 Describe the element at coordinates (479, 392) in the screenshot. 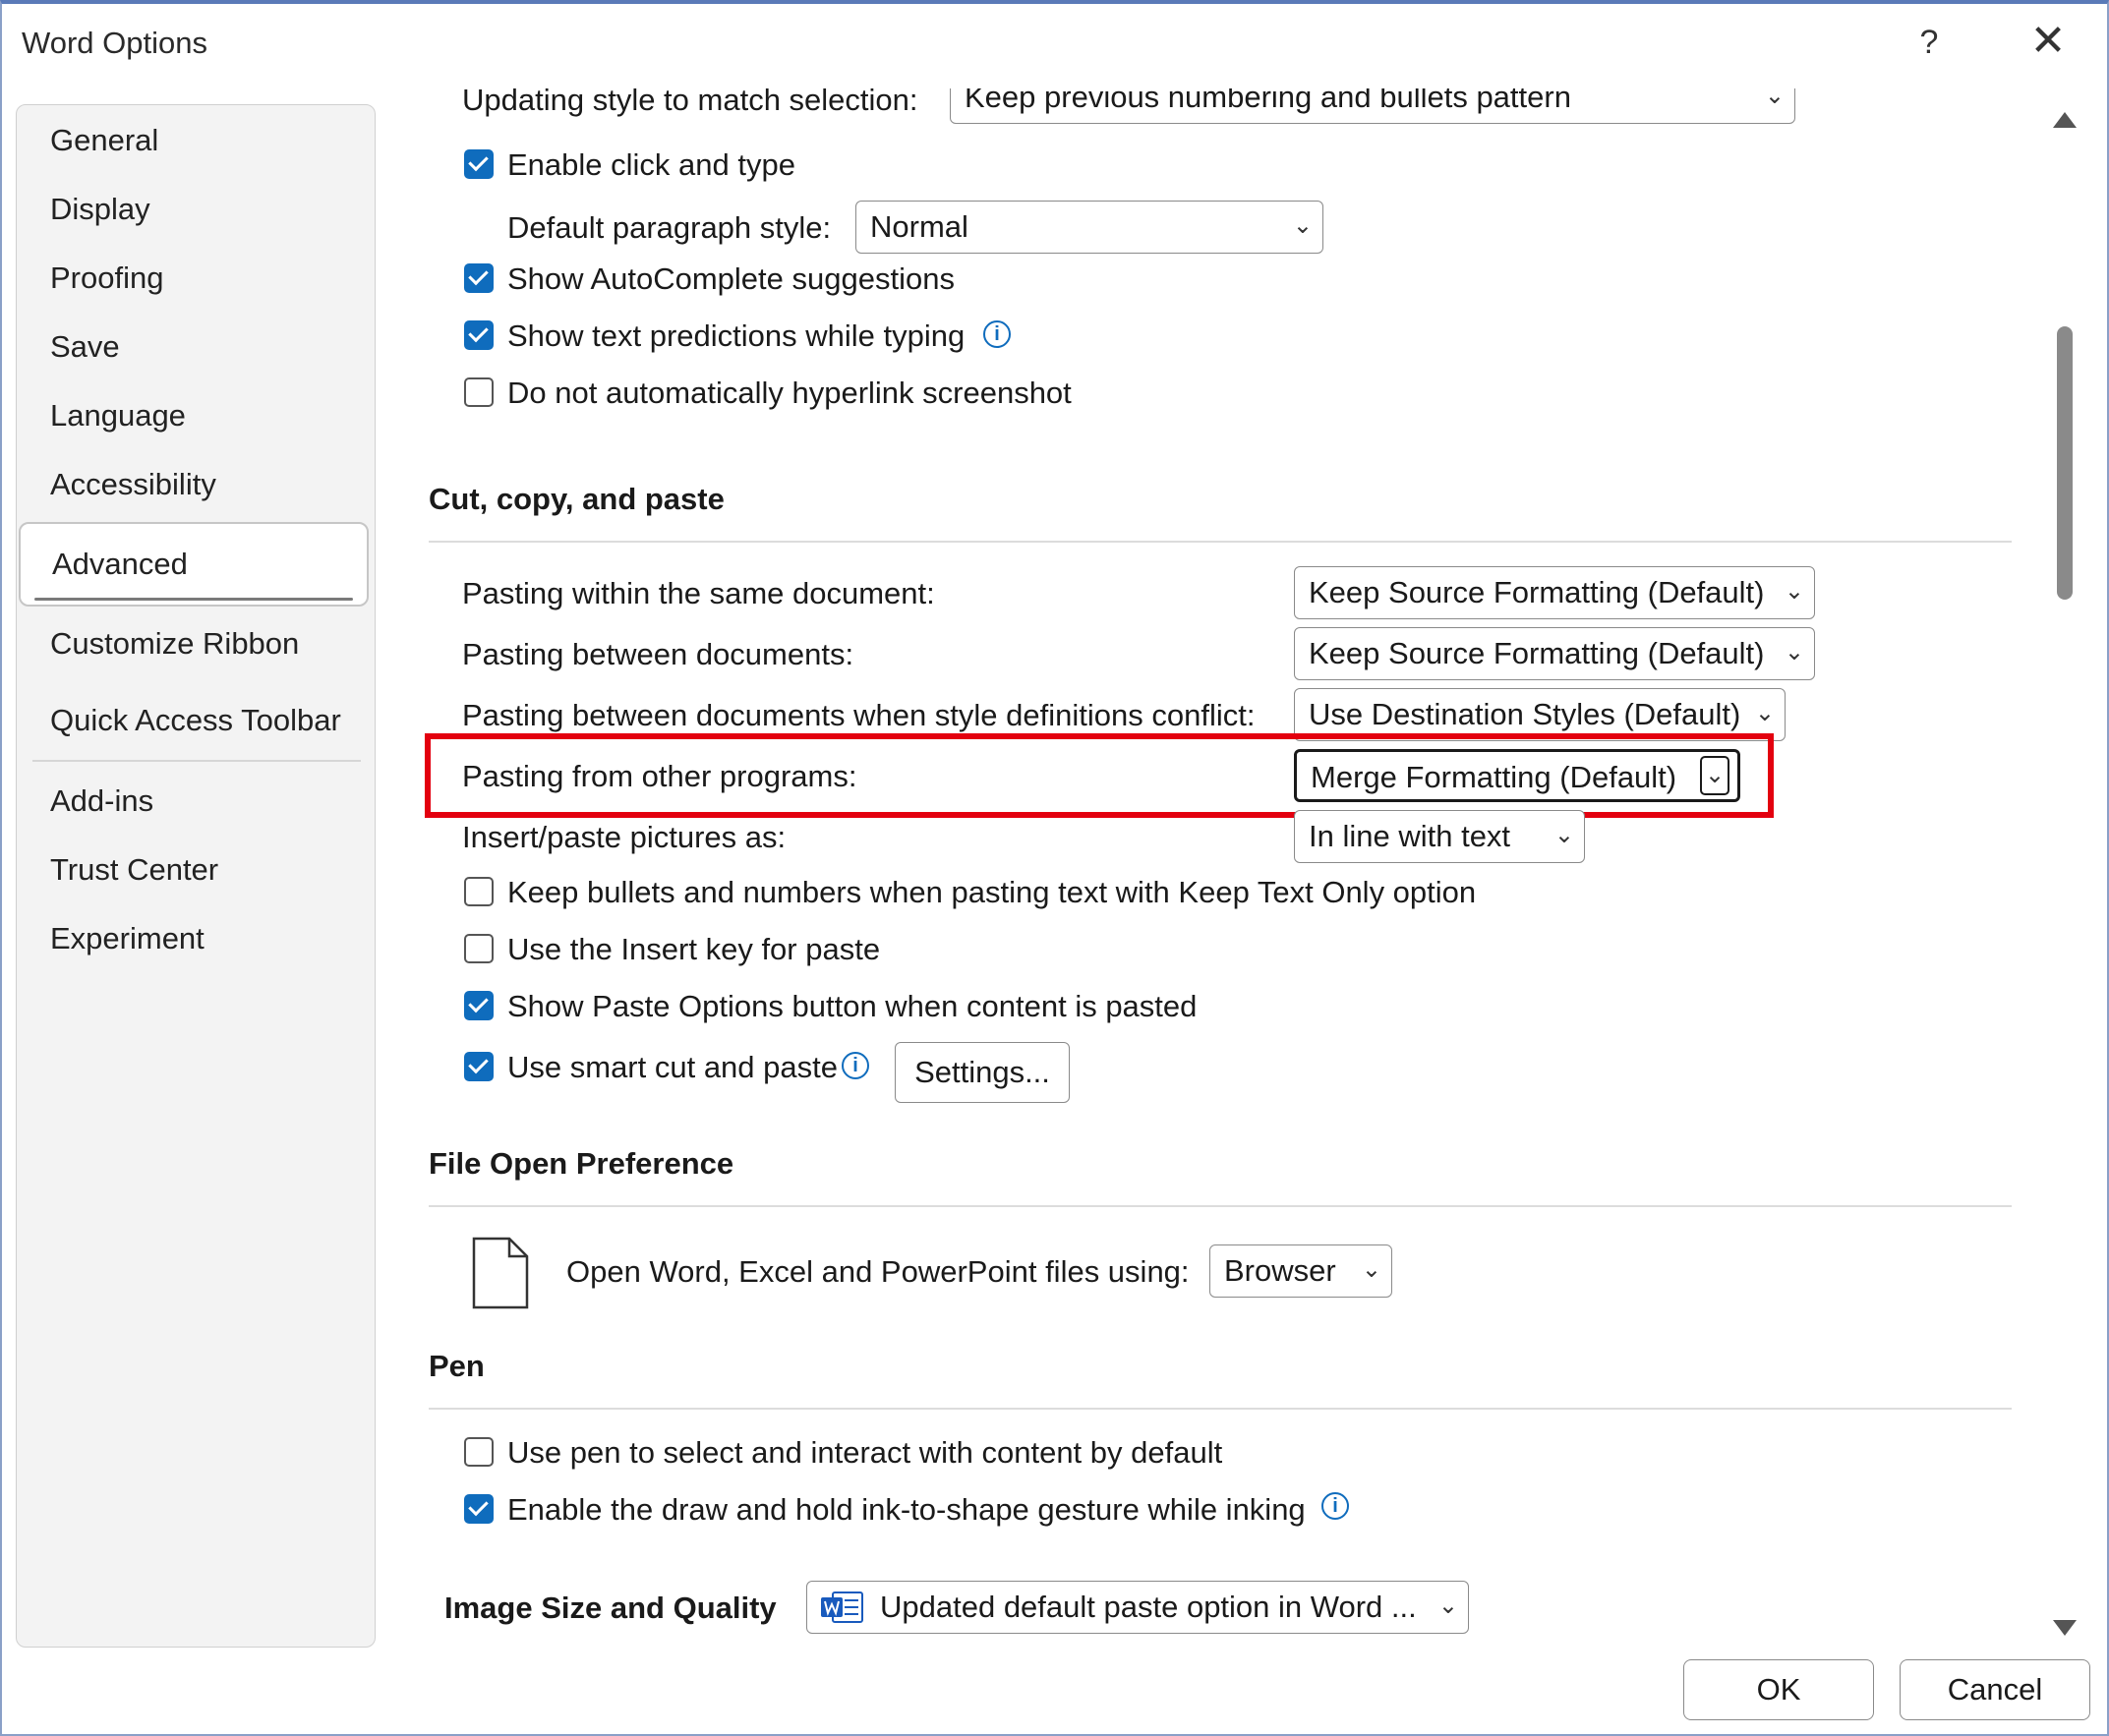

I see `no-auto-hyperlink-checkbox` at that location.